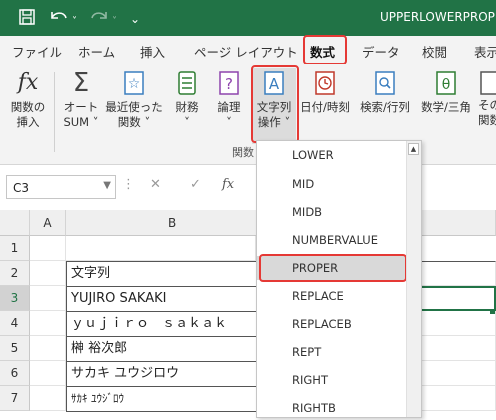  Describe the element at coordinates (15, 373) in the screenshot. I see `row-header-6: 6` at that location.